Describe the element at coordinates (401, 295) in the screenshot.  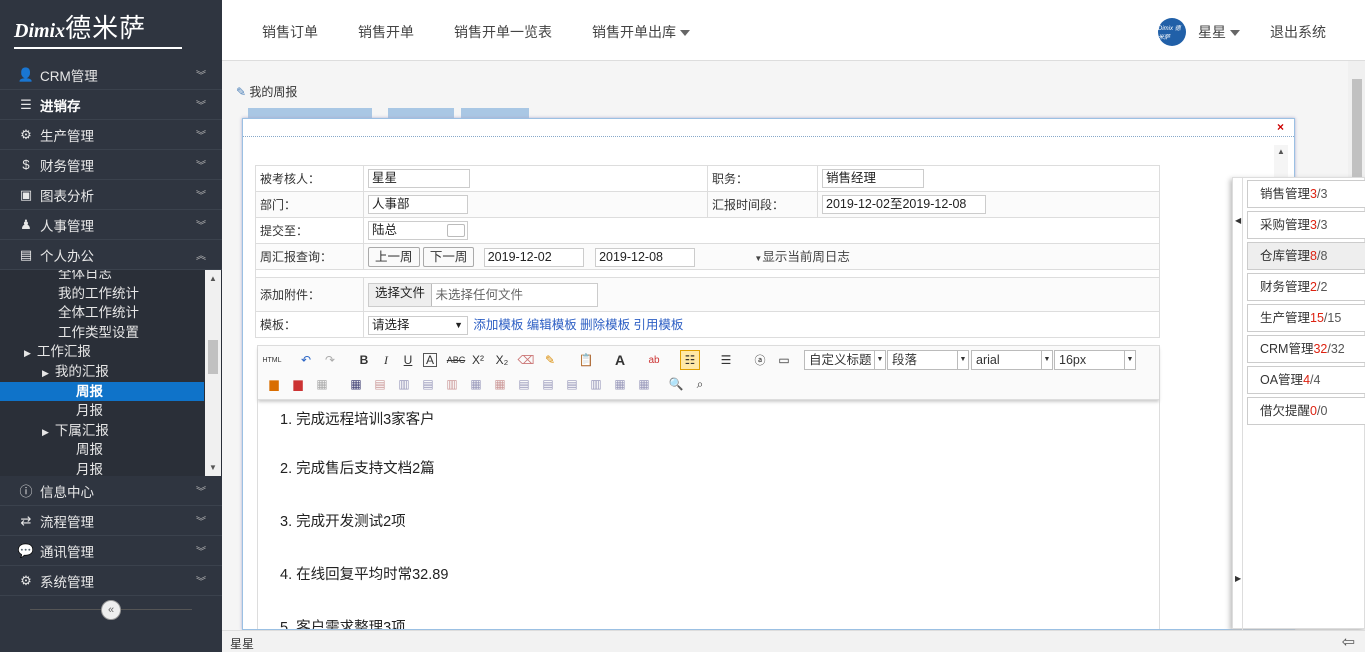
I see `choose-file-button: 选择文件` at that location.